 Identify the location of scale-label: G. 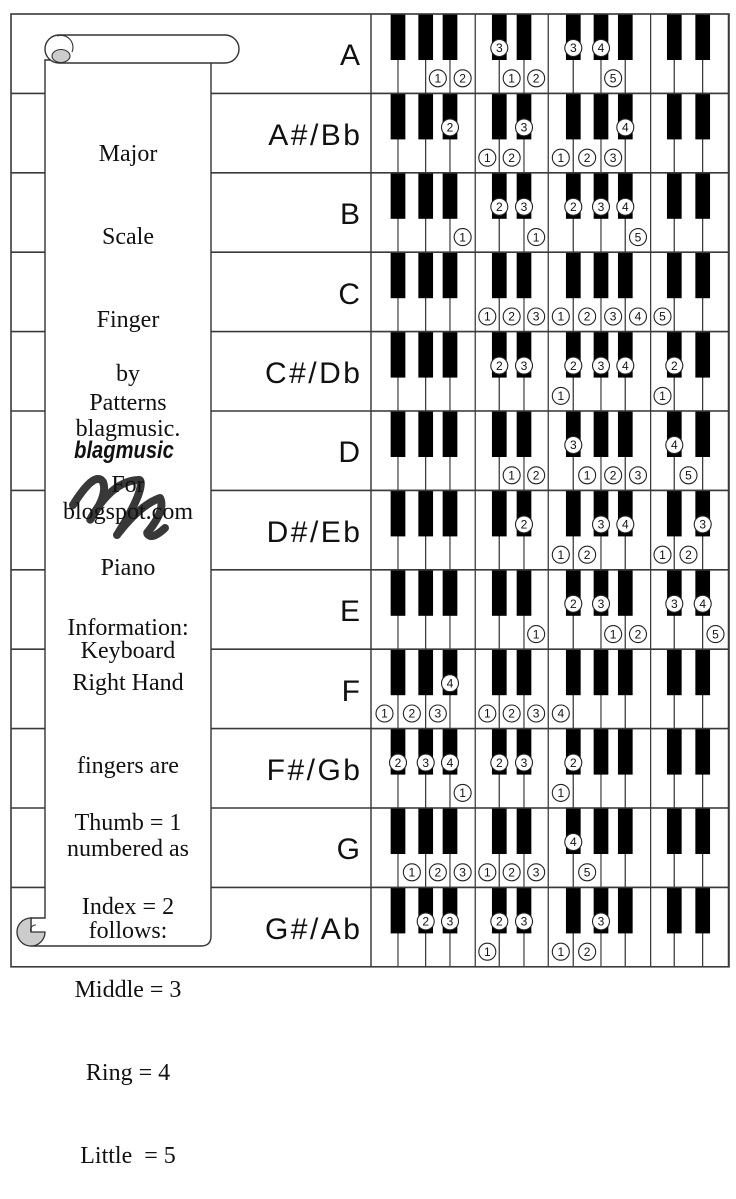
(349, 850).